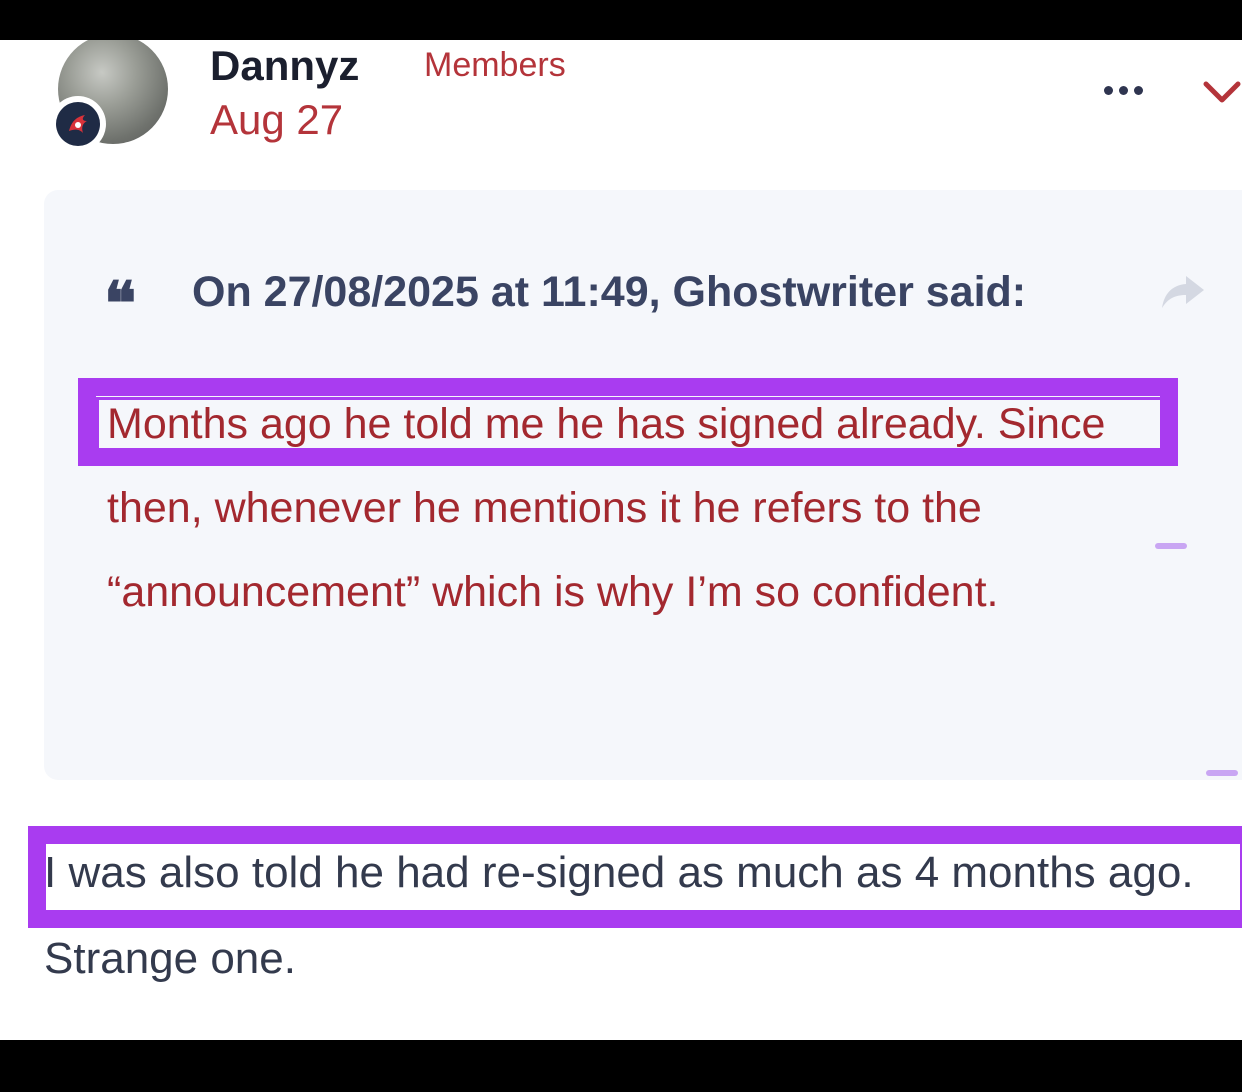 This screenshot has width=1242, height=1092. Describe the element at coordinates (276, 120) in the screenshot. I see `post-date: Aug 27` at that location.